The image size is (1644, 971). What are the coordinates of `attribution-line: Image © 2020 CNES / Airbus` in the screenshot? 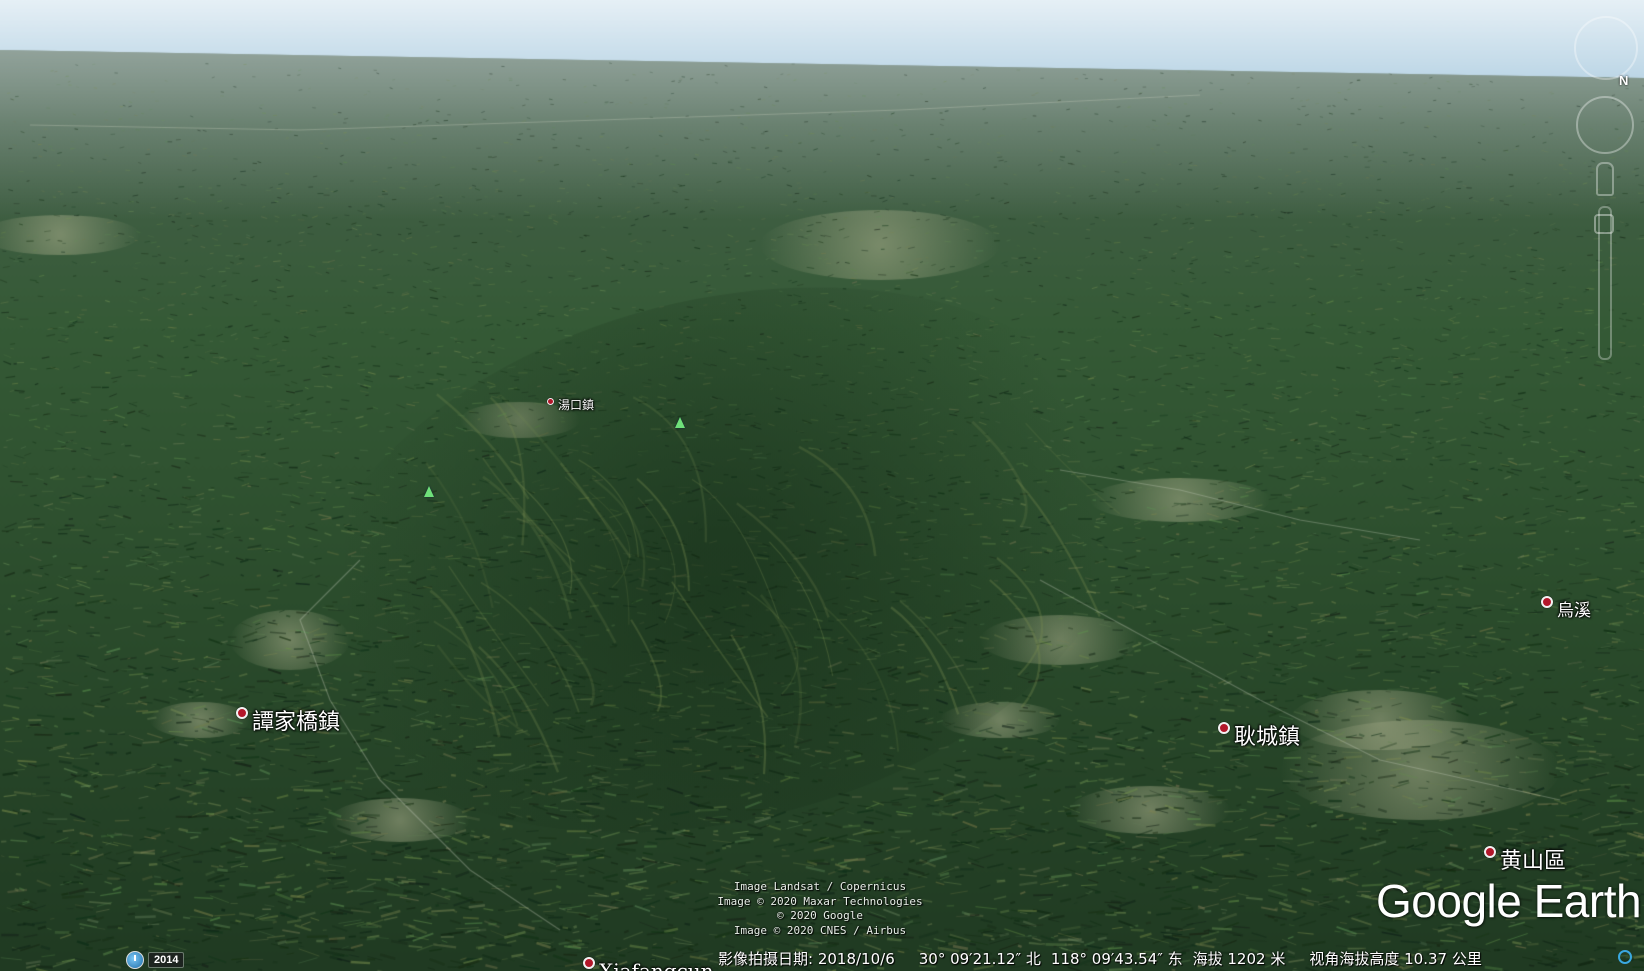 It's located at (820, 930).